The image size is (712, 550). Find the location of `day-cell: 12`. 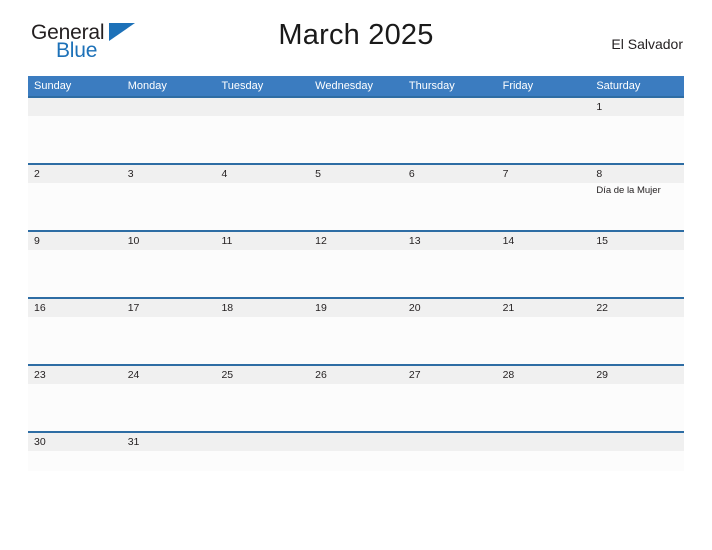

day-cell: 12 is located at coordinates (356, 264).